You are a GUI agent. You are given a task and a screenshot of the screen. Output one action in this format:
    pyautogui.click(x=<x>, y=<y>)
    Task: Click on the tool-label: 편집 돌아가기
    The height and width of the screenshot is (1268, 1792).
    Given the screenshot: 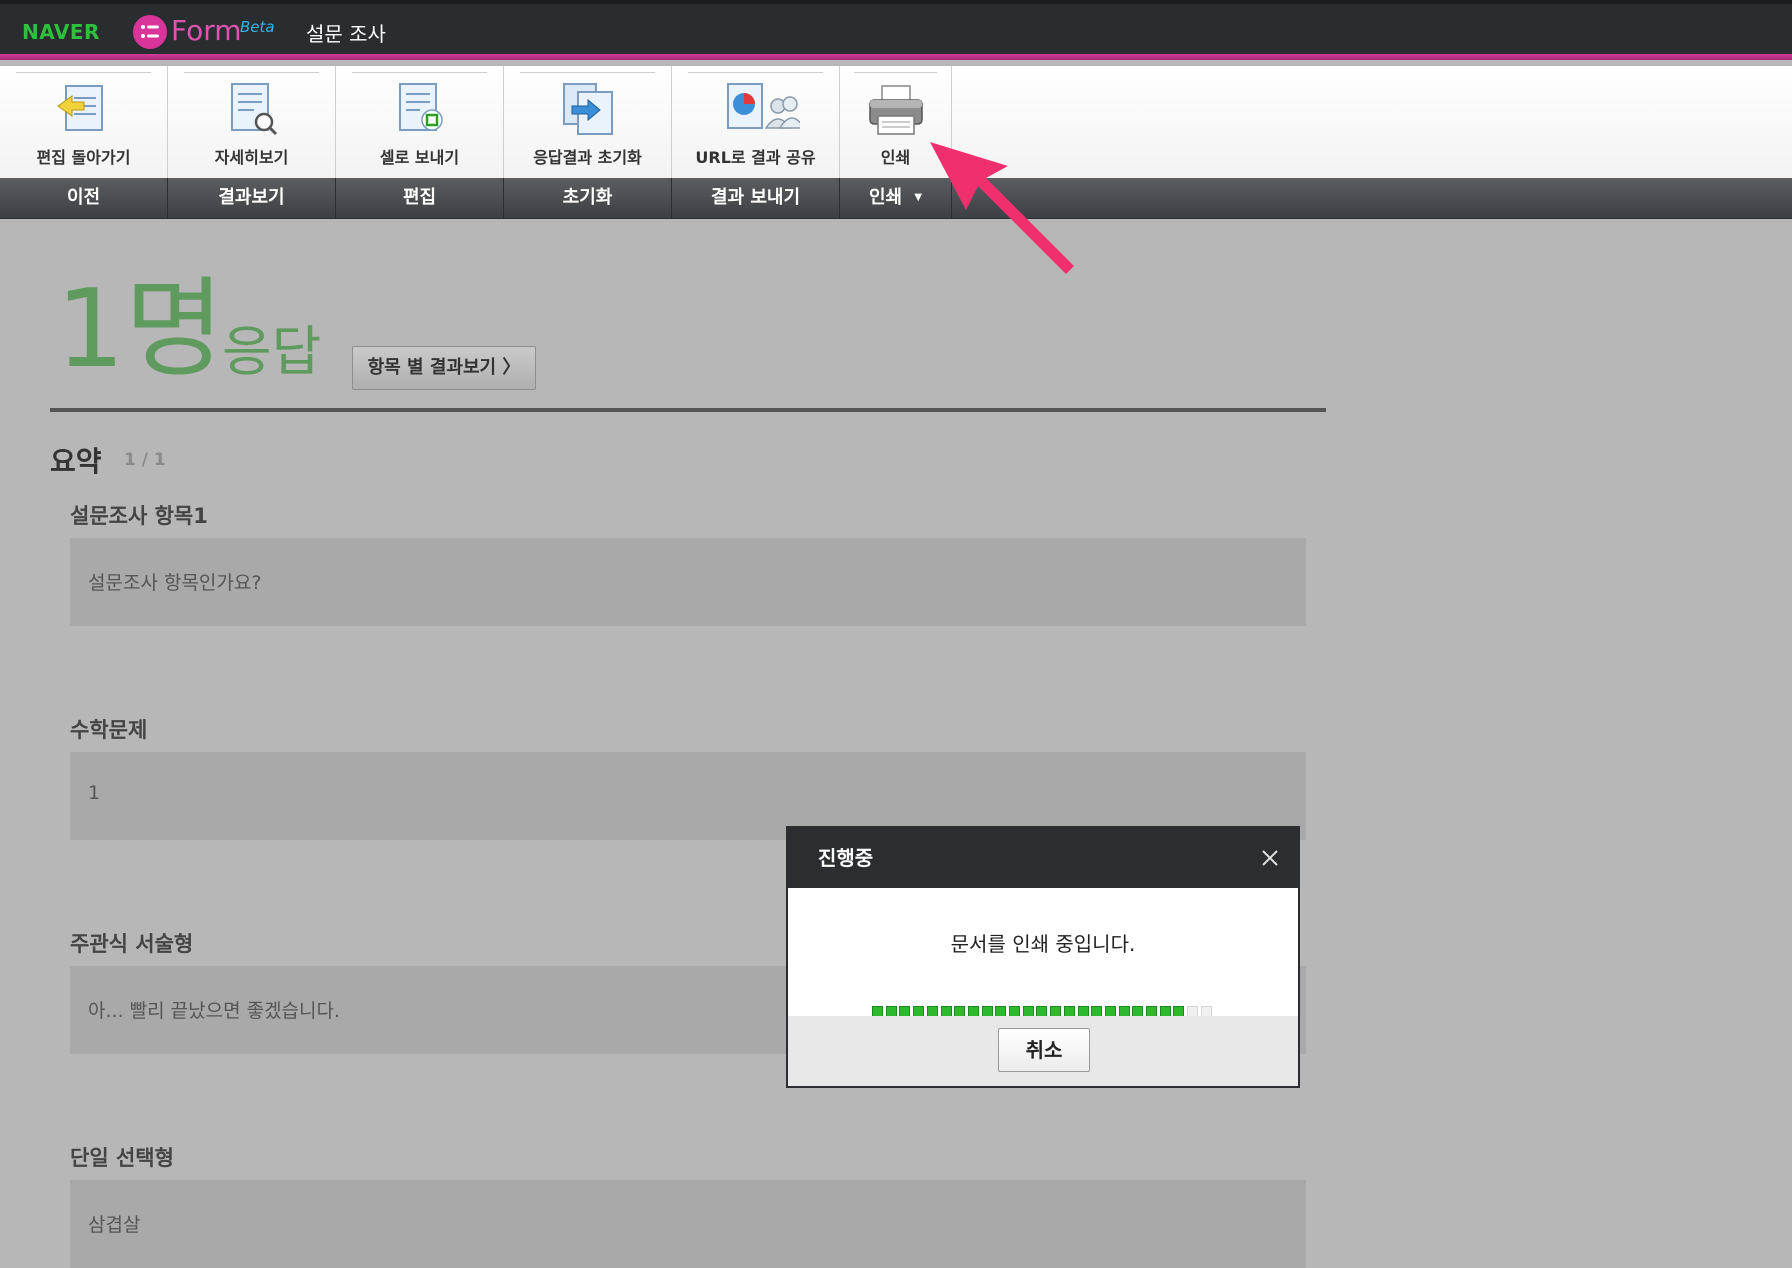 What is the action you would take?
    pyautogui.click(x=83, y=157)
    